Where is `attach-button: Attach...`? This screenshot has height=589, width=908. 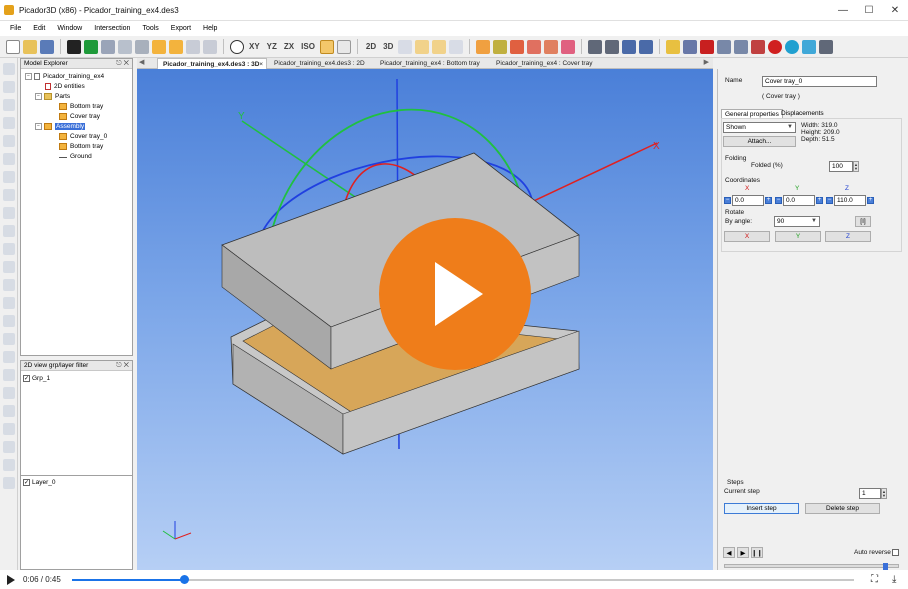 attach-button: Attach... is located at coordinates (759, 141).